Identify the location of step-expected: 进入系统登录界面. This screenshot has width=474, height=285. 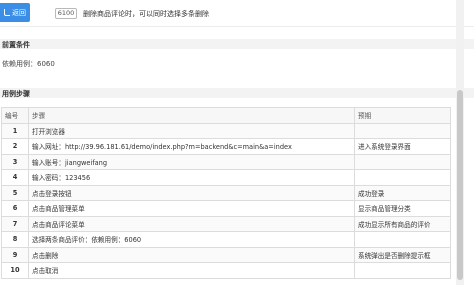
(402, 146).